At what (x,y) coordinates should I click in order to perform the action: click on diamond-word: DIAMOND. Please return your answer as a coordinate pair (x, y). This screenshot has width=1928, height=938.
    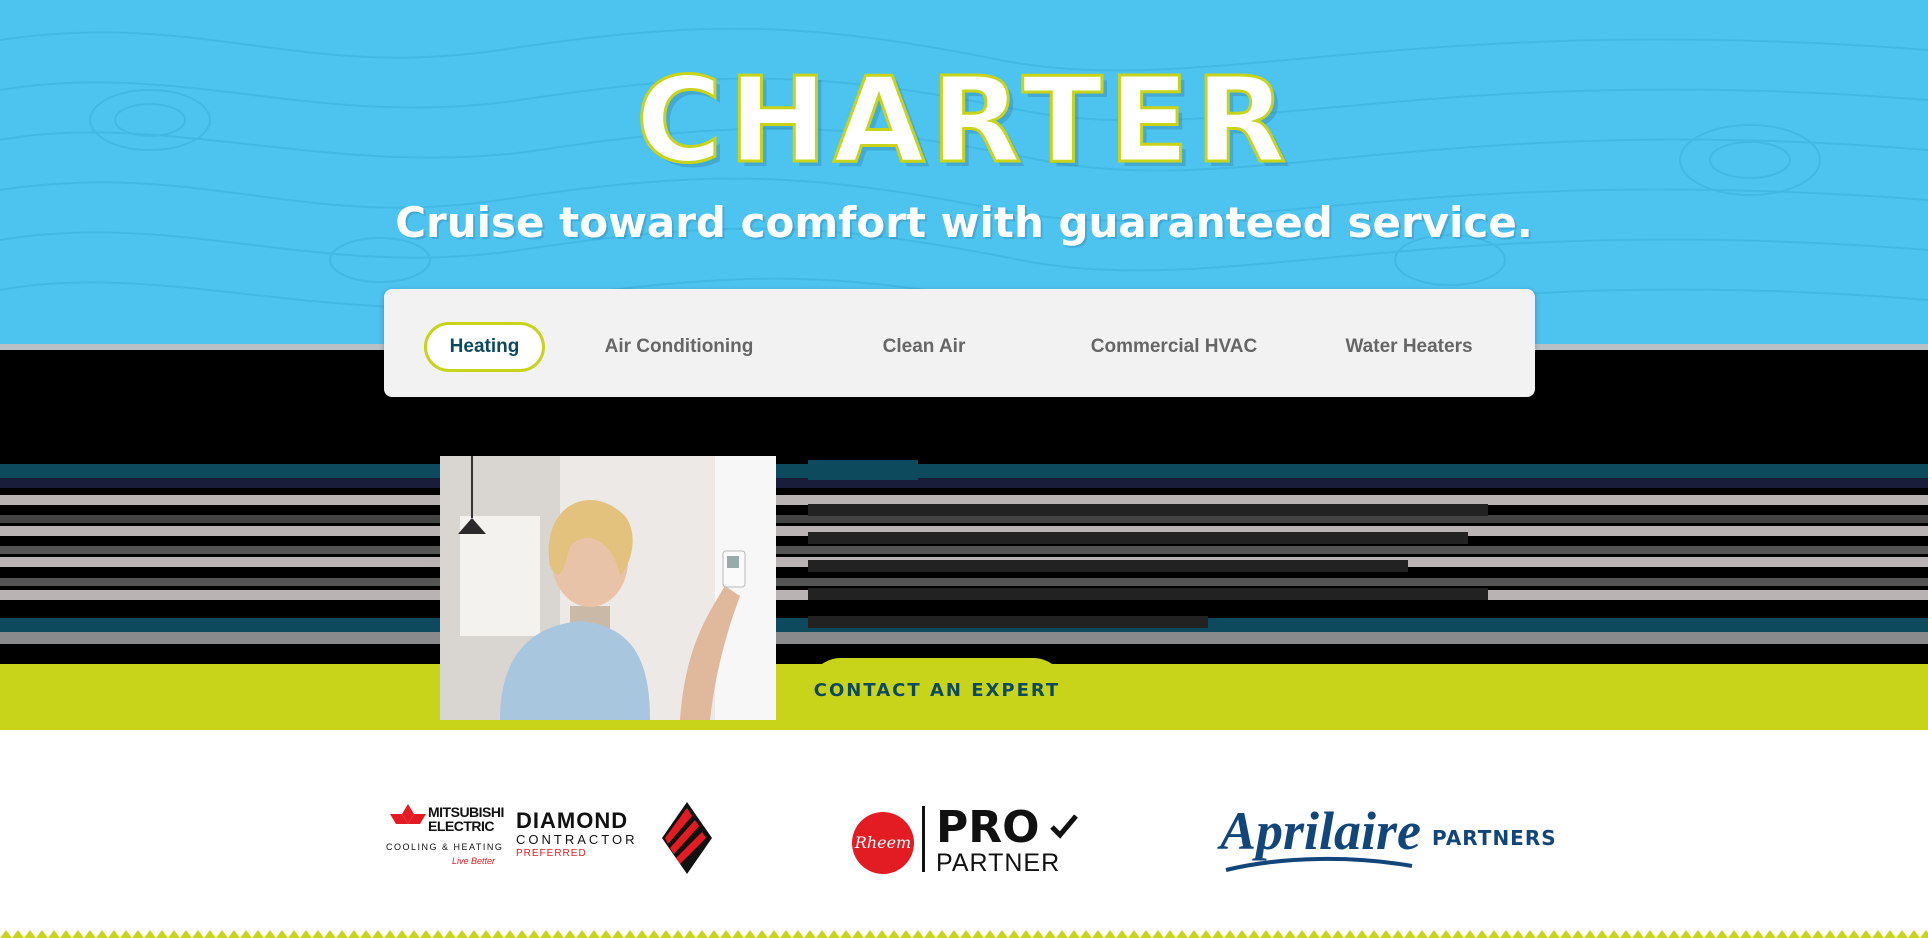
    Looking at the image, I should click on (572, 820).